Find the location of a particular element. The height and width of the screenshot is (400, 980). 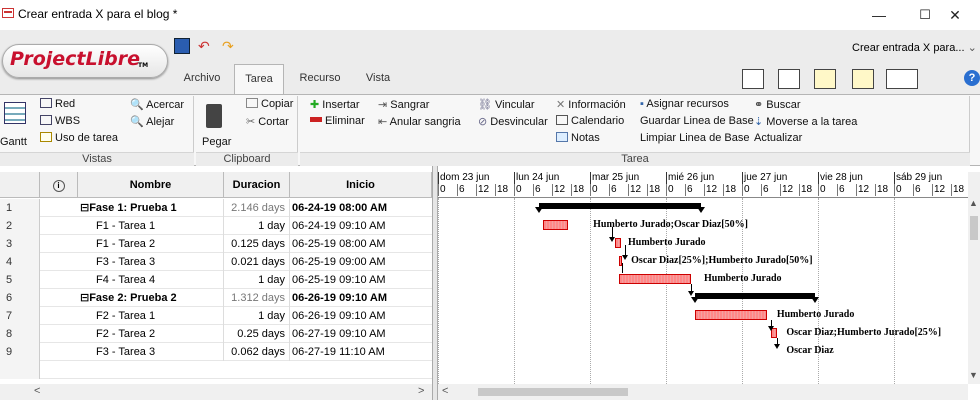

tab-recurso: Recurso is located at coordinates (320, 79).